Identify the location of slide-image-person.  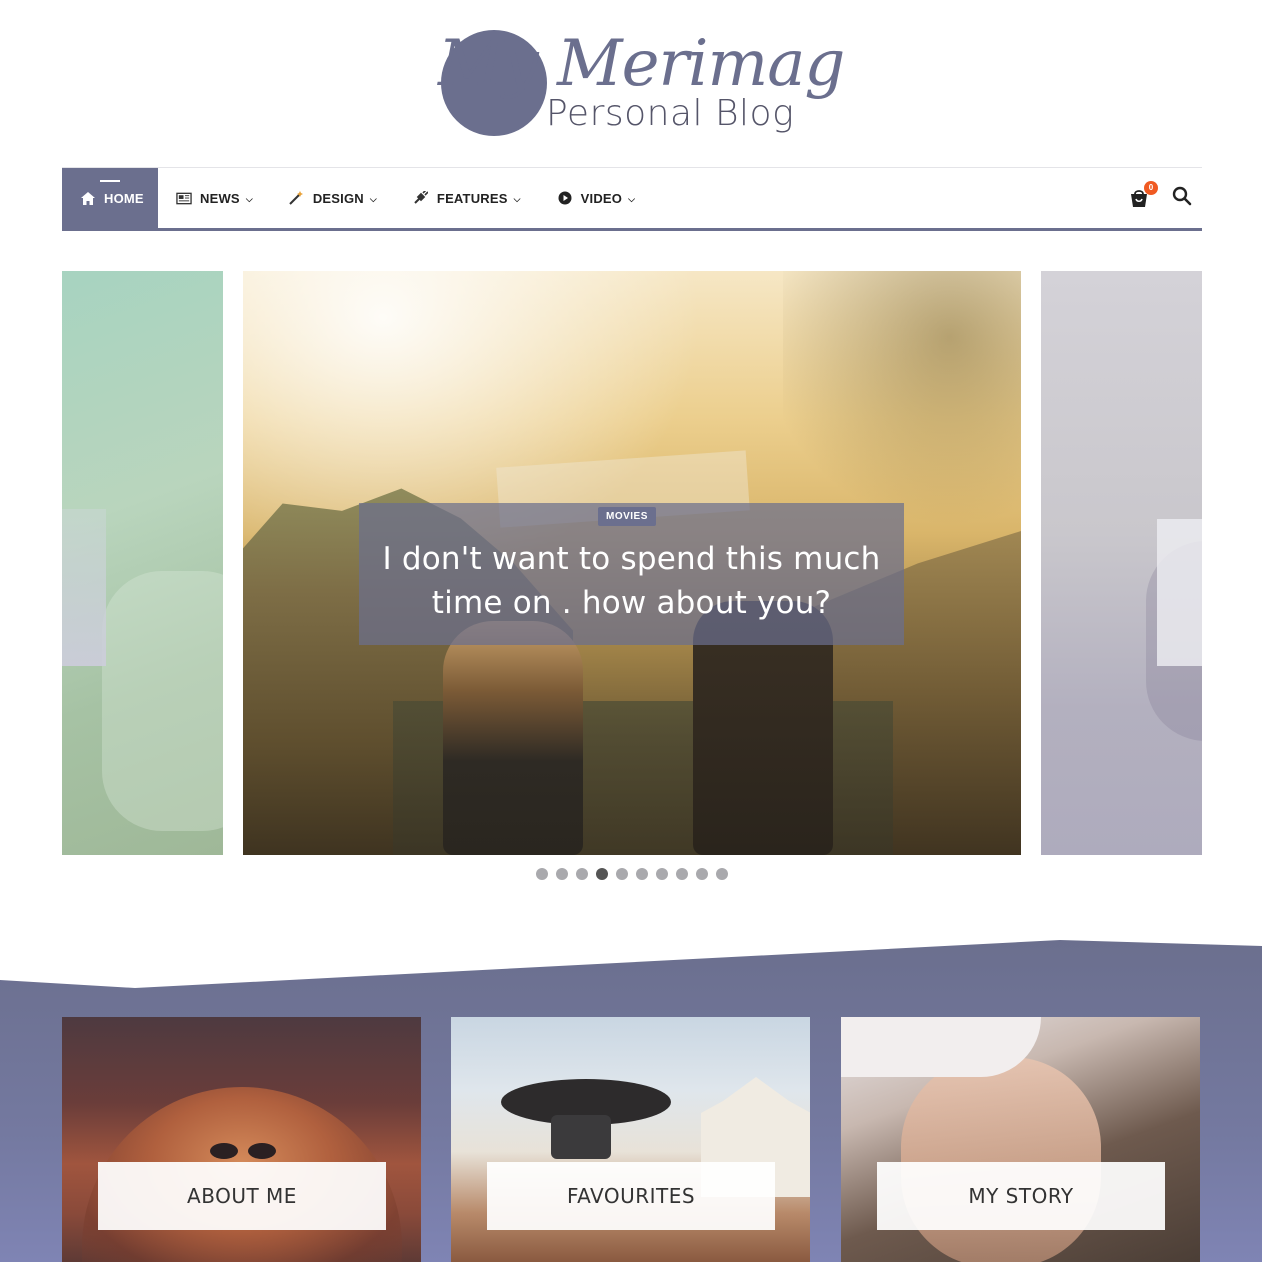
(513, 738).